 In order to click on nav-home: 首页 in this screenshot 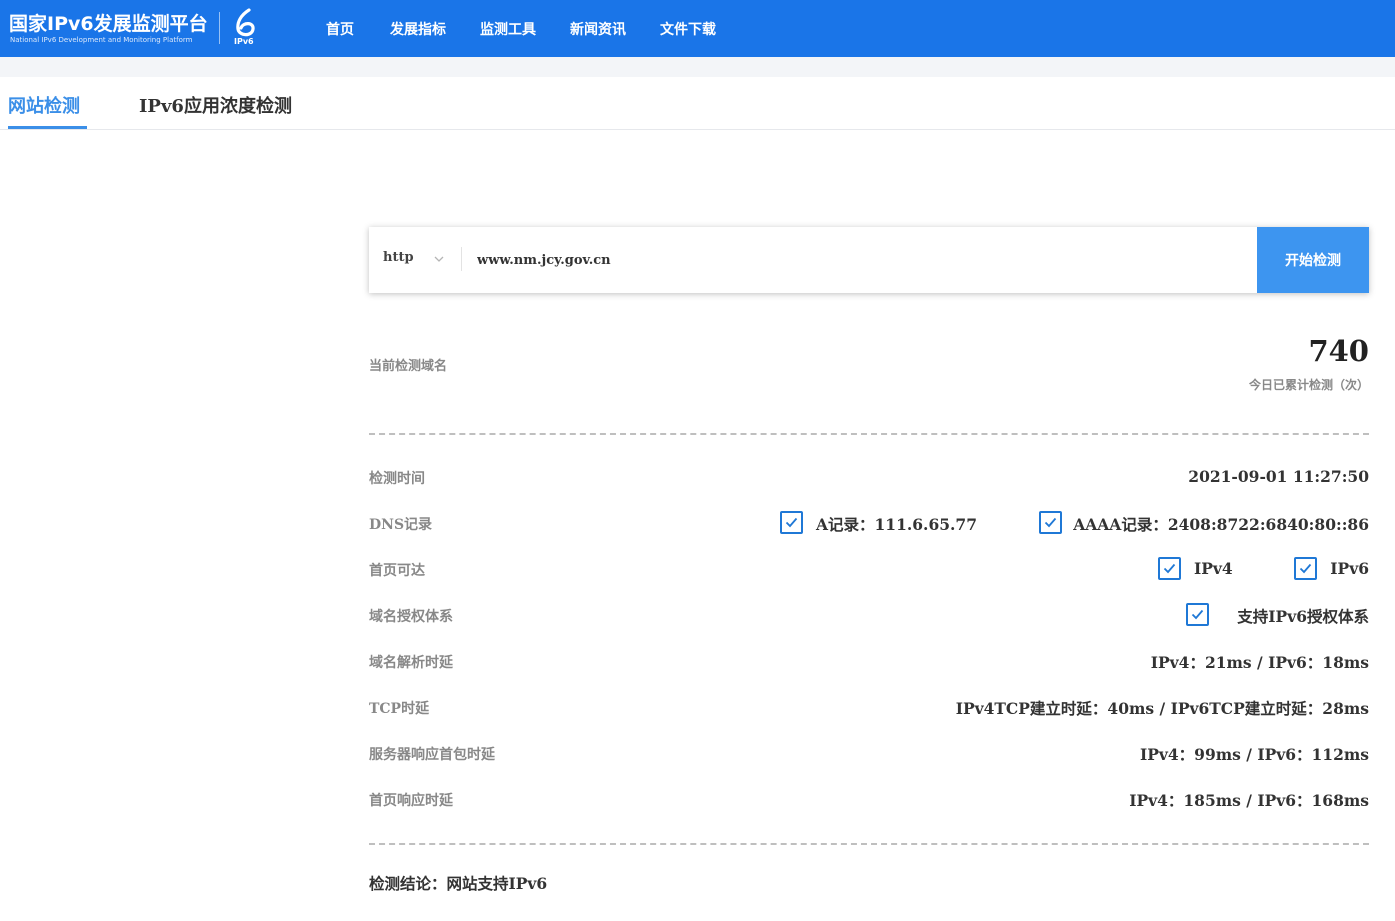, I will do `click(340, 29)`.